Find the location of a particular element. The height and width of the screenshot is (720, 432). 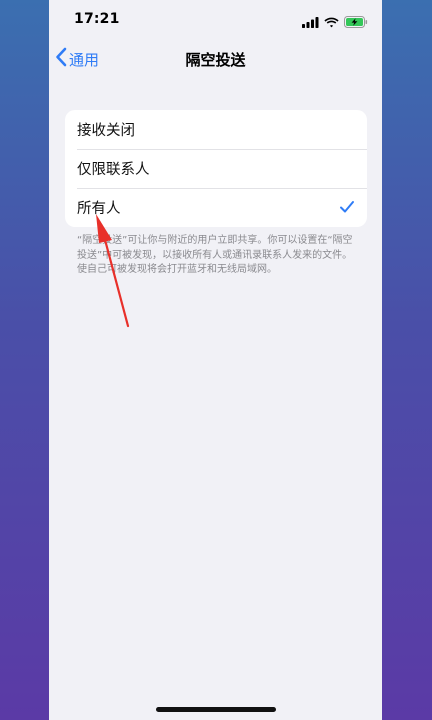

home-indicator is located at coordinates (216, 709).